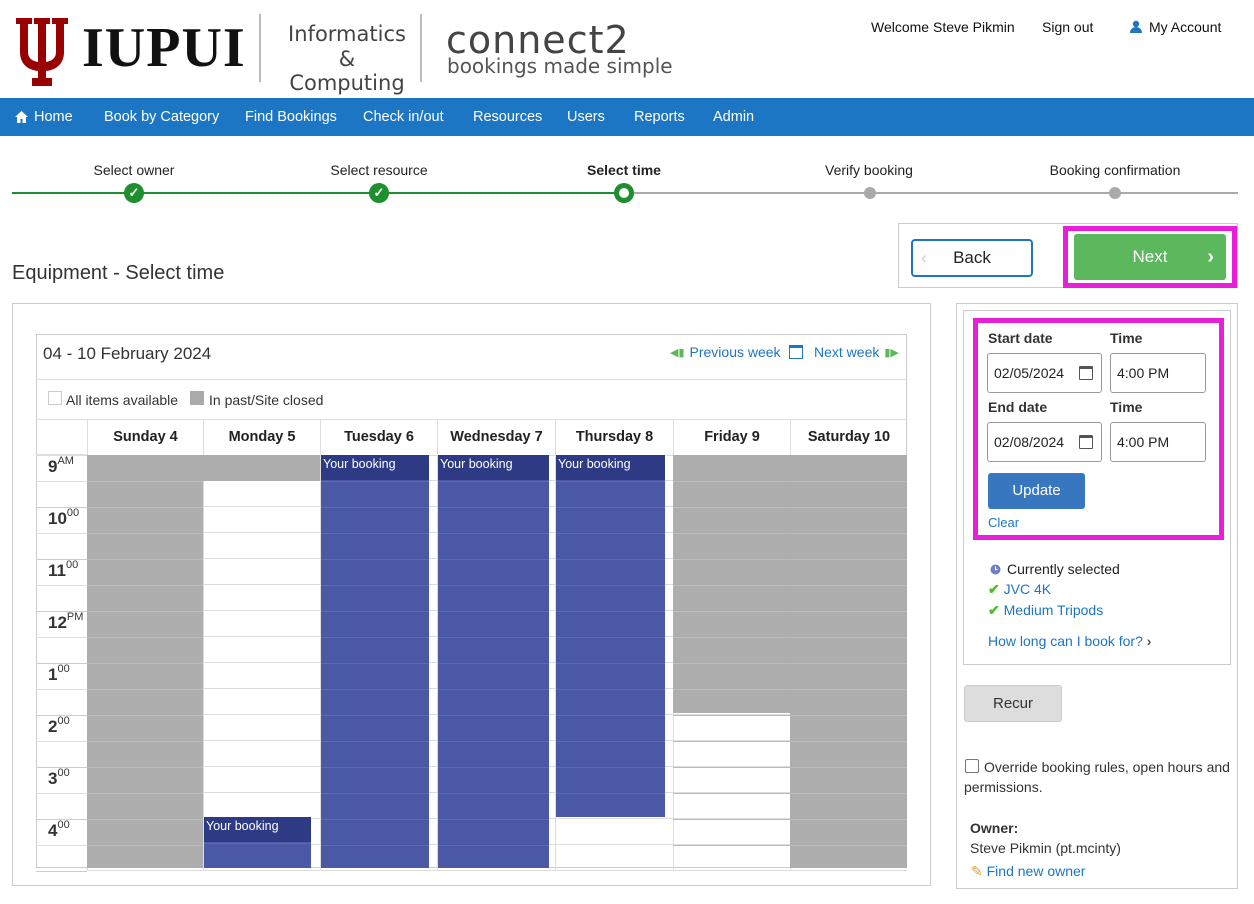  What do you see at coordinates (924, 257) in the screenshot?
I see `chevron-left-icon: ‹` at bounding box center [924, 257].